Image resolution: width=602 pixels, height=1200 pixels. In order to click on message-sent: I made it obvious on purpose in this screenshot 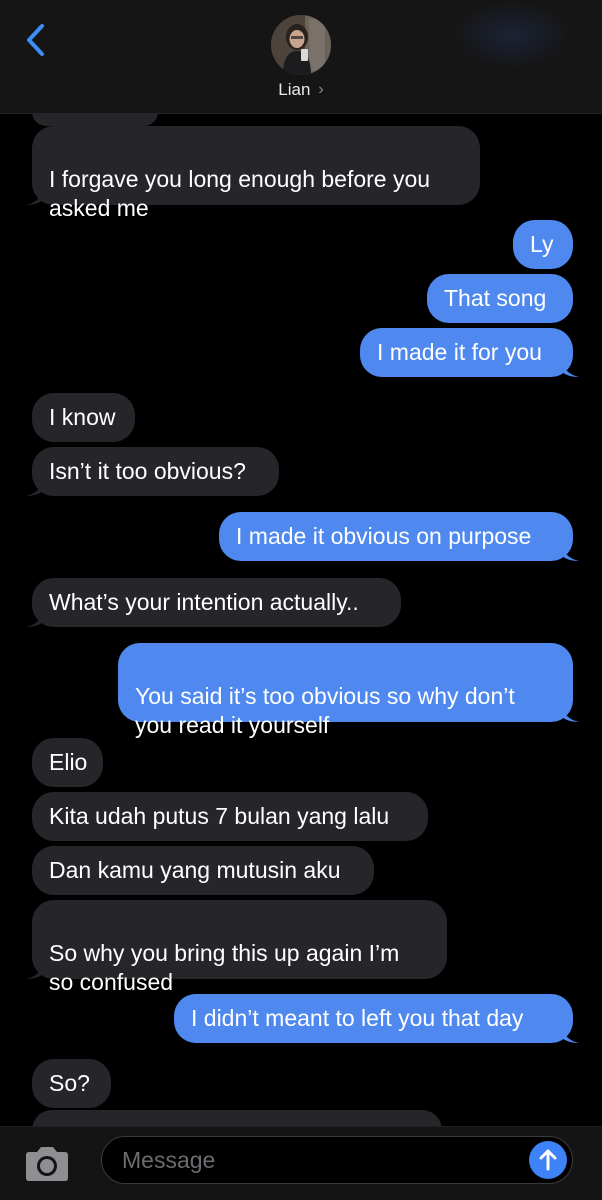, I will do `click(399, 536)`.